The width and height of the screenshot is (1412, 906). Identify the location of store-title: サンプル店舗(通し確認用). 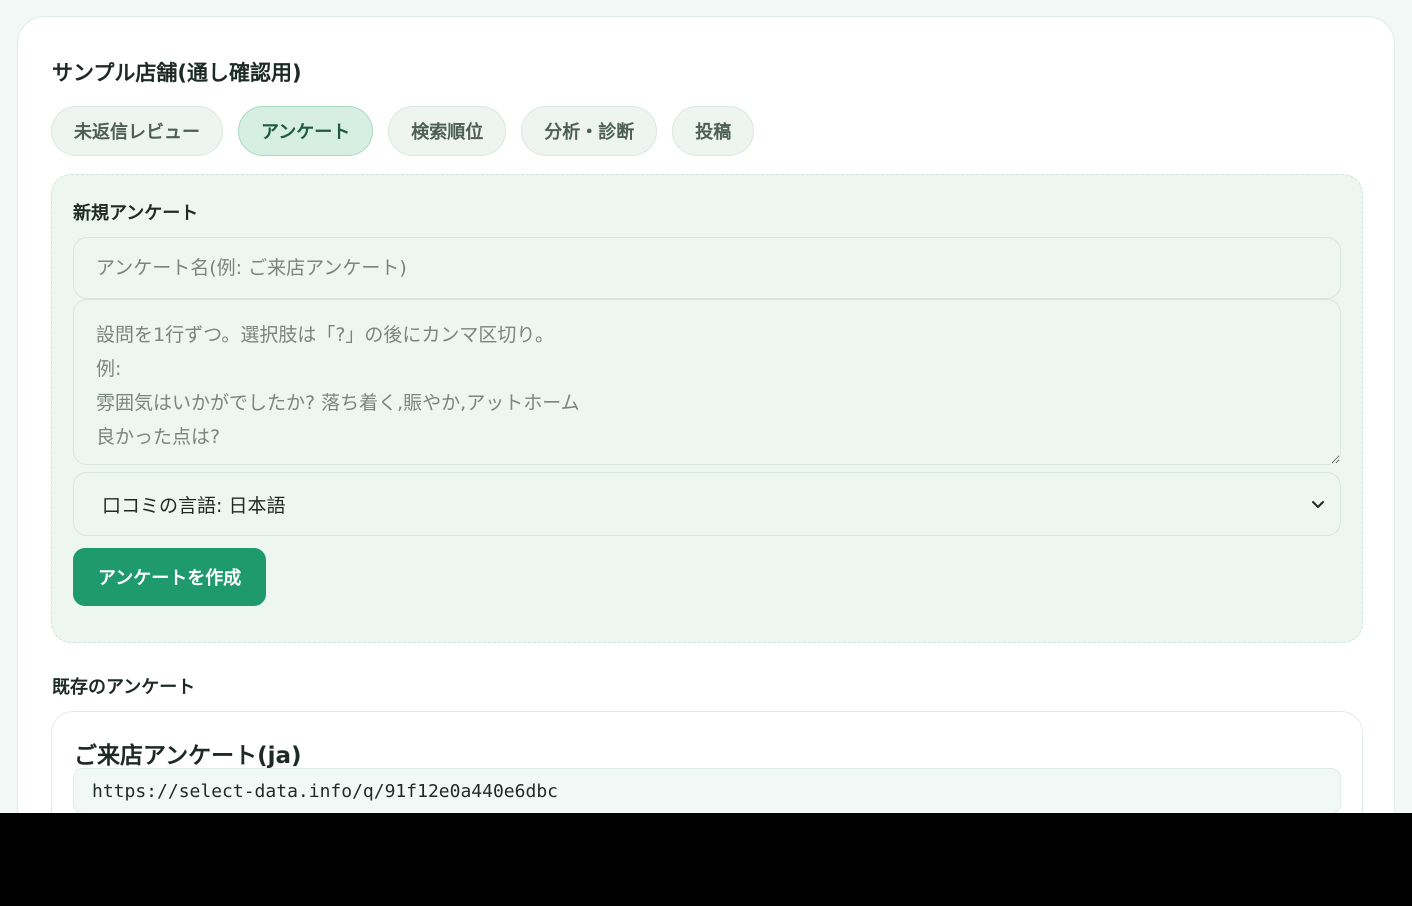
(177, 73).